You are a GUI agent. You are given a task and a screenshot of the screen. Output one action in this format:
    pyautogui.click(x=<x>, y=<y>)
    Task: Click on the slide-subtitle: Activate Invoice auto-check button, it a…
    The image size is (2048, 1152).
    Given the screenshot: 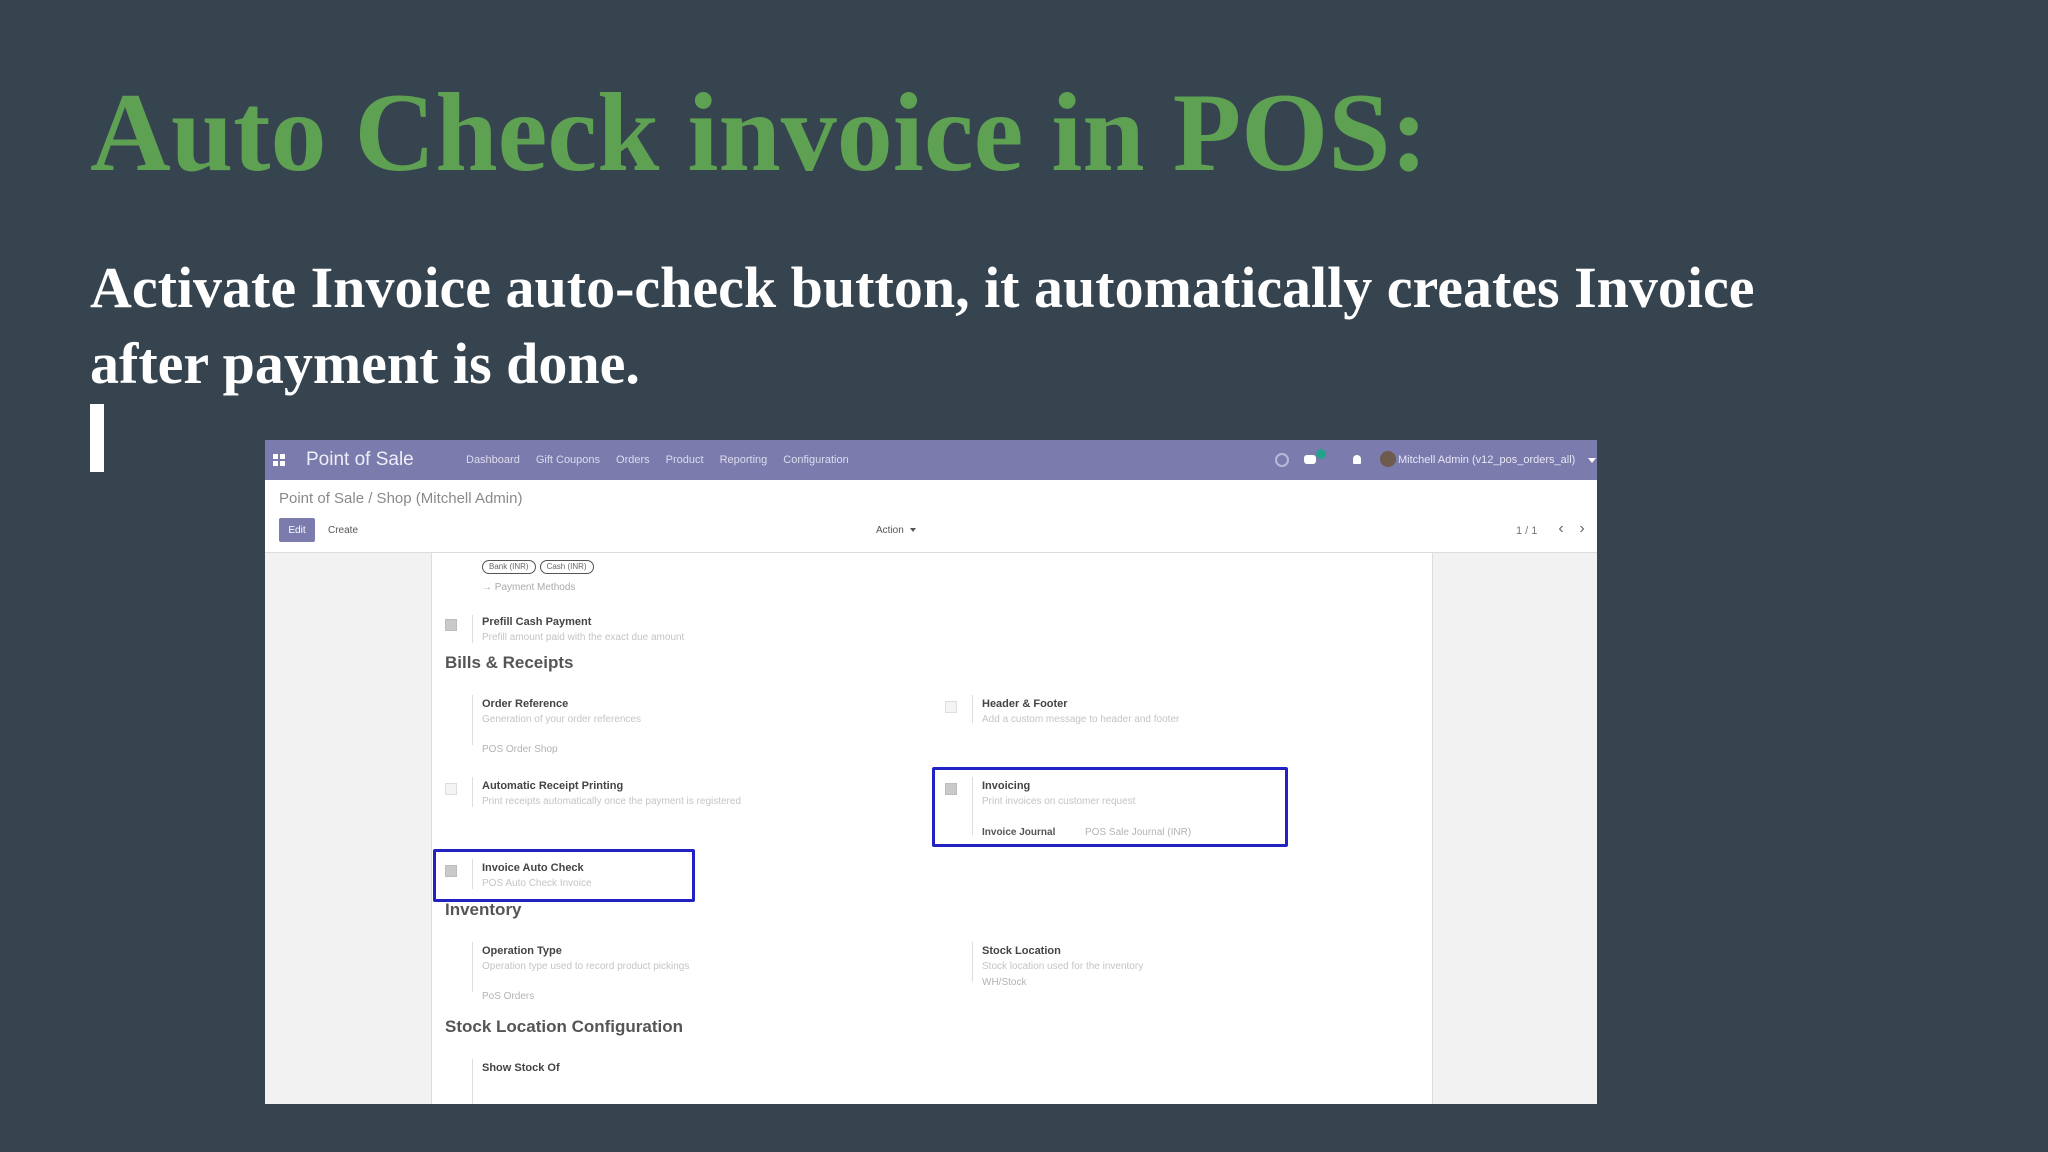 What is the action you would take?
    pyautogui.click(x=922, y=325)
    